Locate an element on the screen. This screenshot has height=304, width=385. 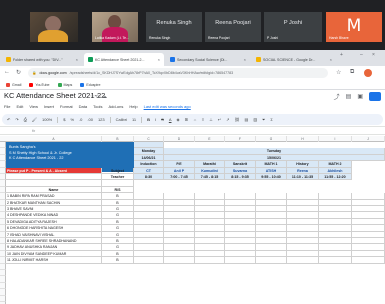
merge-cells-icon: ⇔ is located at coordinates (195, 119).